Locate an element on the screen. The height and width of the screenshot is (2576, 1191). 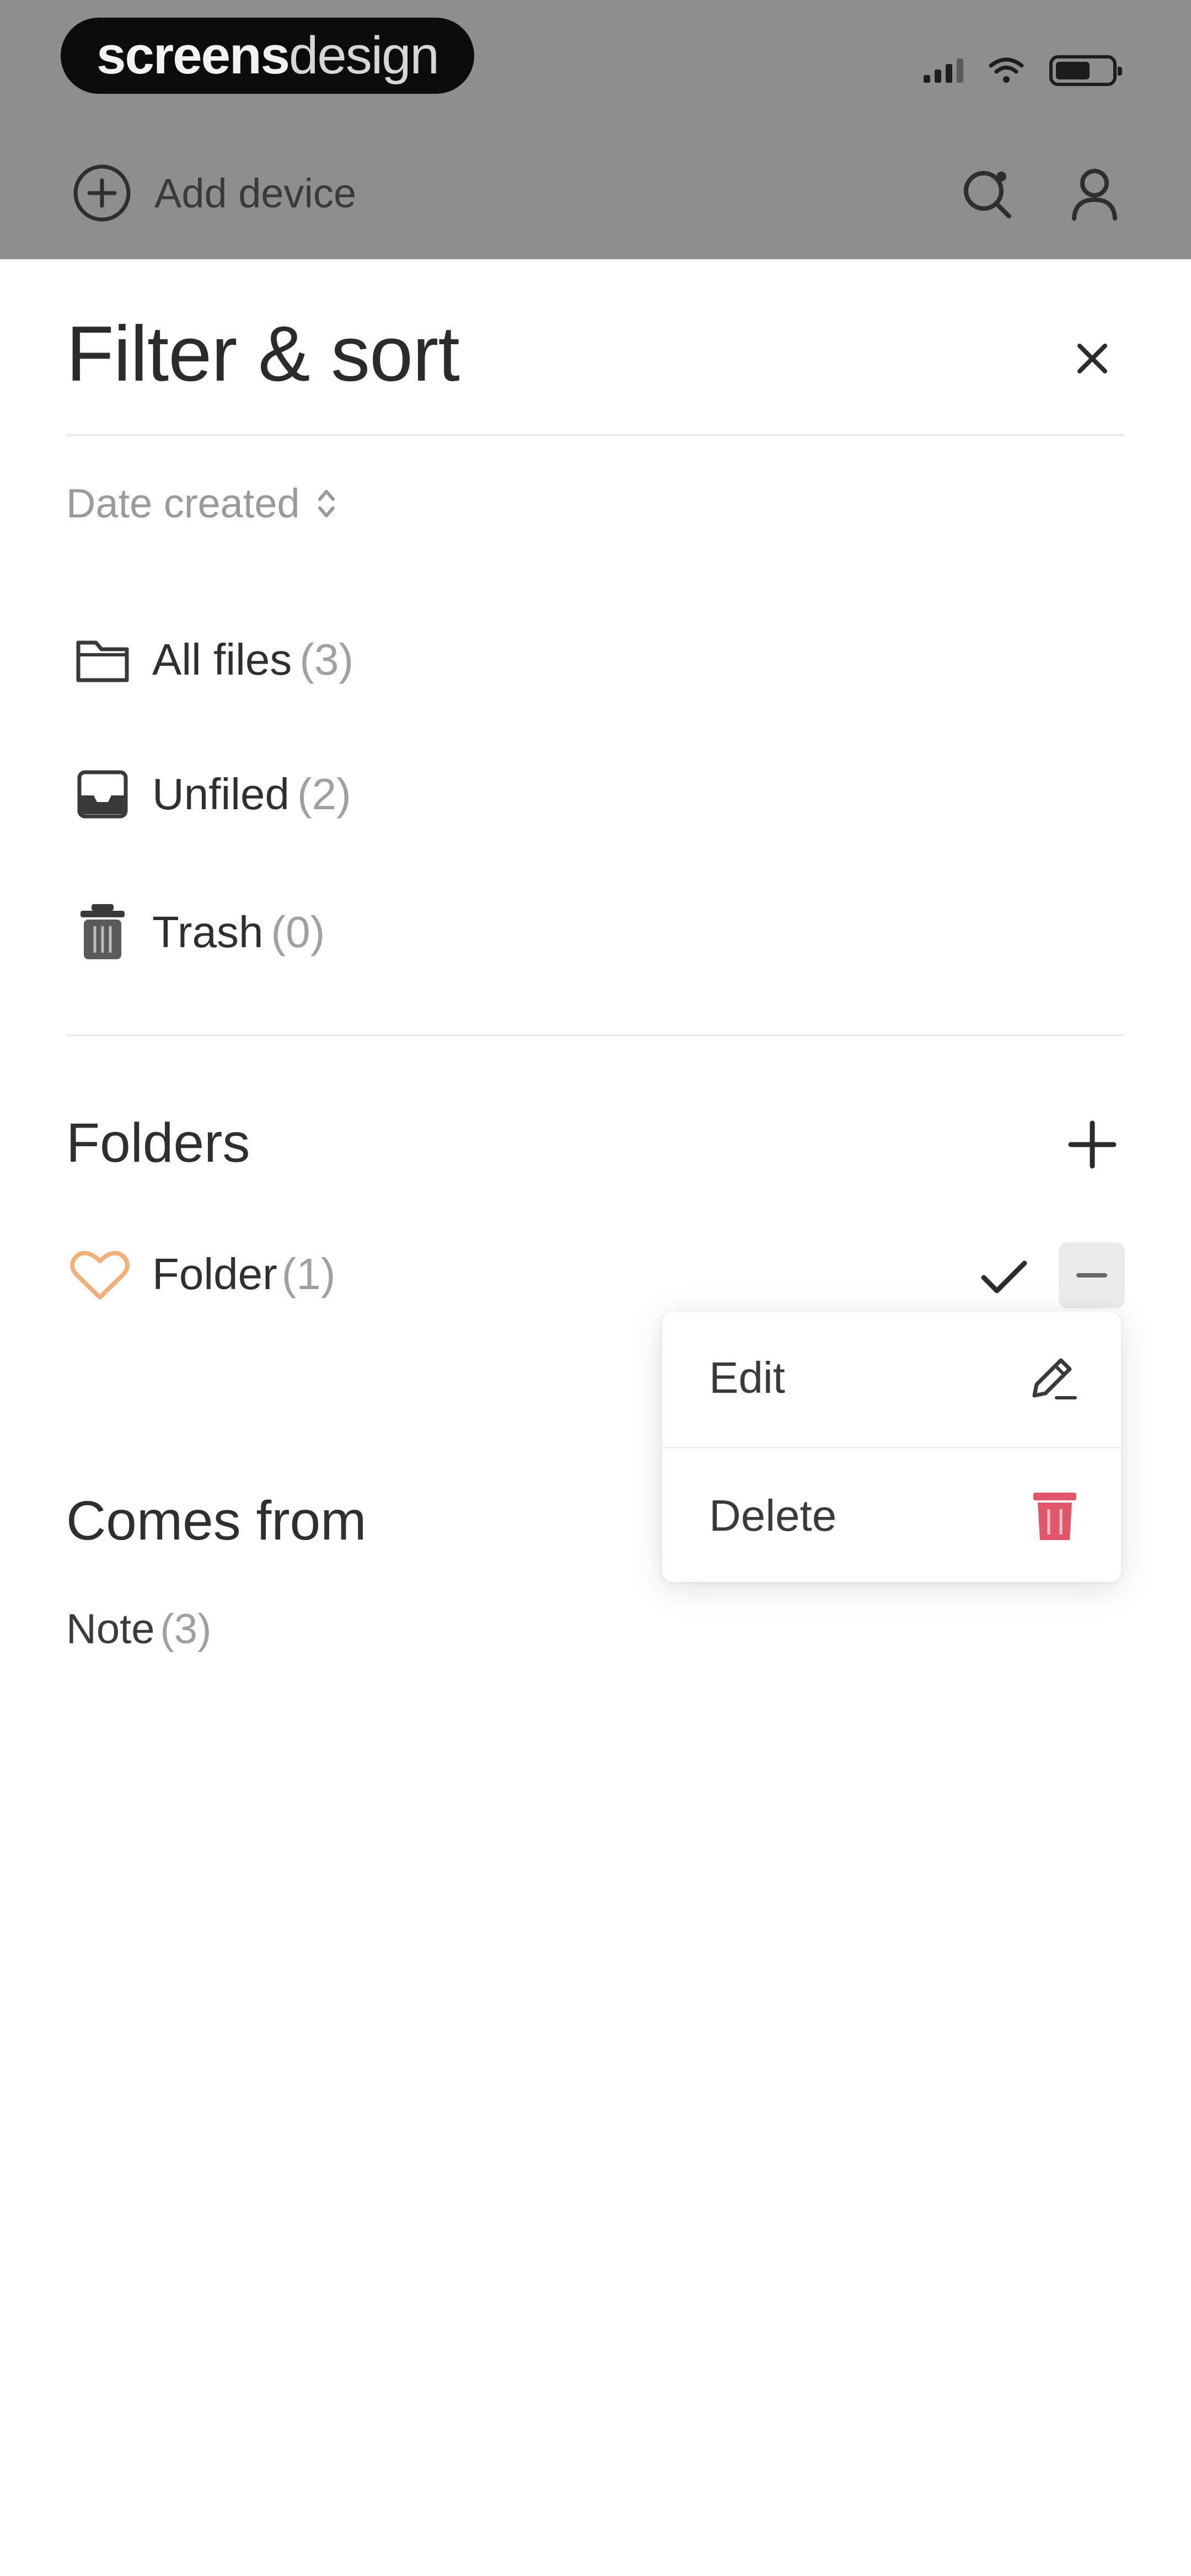
folder-item: Folder (1) is located at coordinates (202, 1274).